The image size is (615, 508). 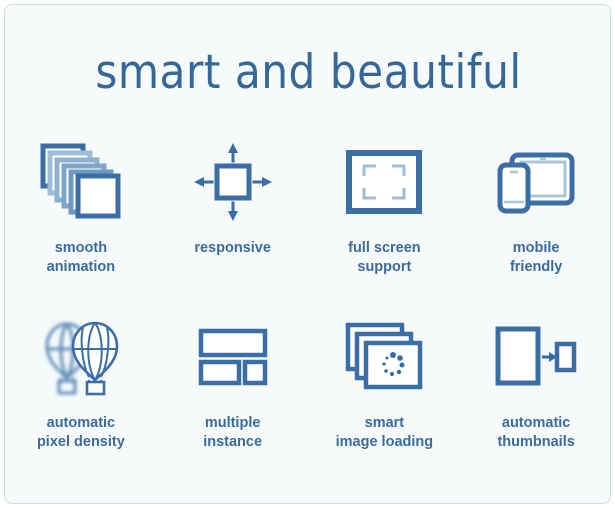 What do you see at coordinates (385, 182) in the screenshot?
I see `fullscreen-frame-icon` at bounding box center [385, 182].